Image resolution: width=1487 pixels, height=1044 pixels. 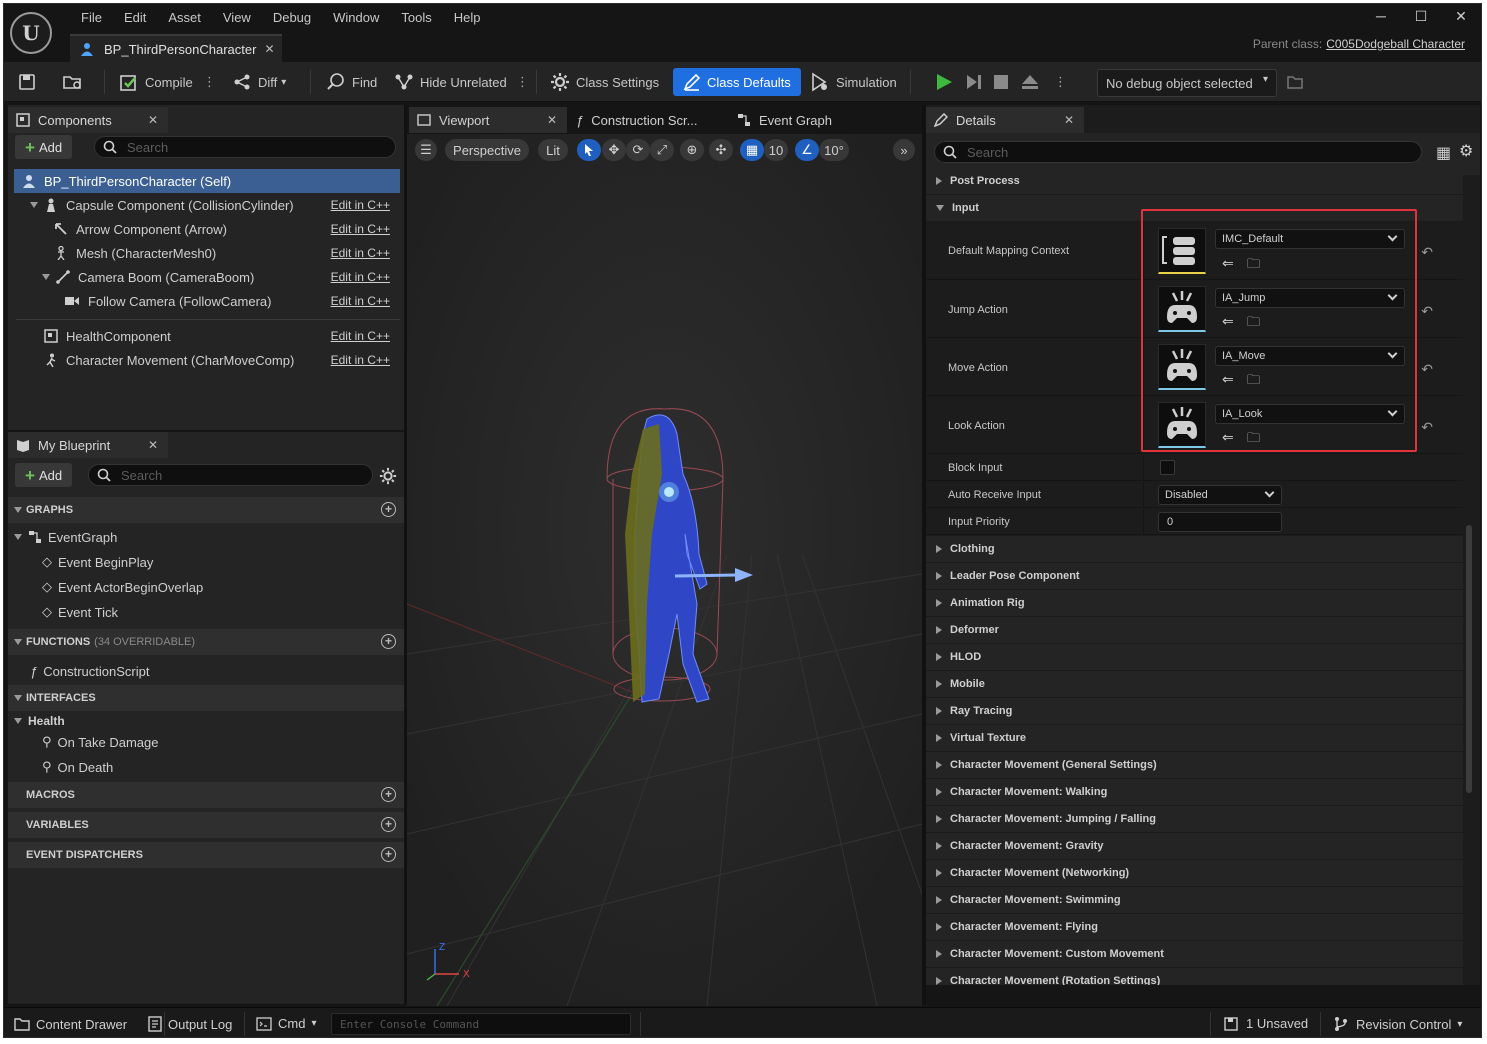 What do you see at coordinates (388, 477) in the screenshot?
I see `settings-gear-icon` at bounding box center [388, 477].